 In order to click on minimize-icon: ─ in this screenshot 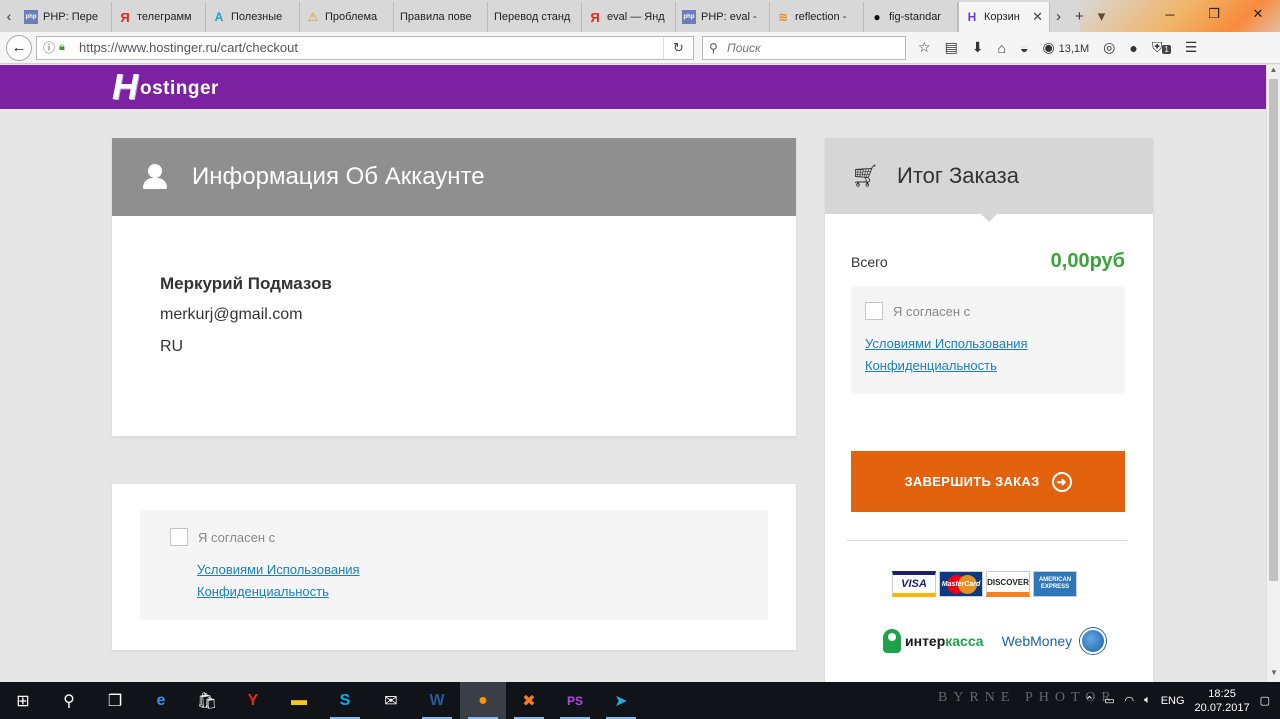, I will do `click(1170, 14)`.